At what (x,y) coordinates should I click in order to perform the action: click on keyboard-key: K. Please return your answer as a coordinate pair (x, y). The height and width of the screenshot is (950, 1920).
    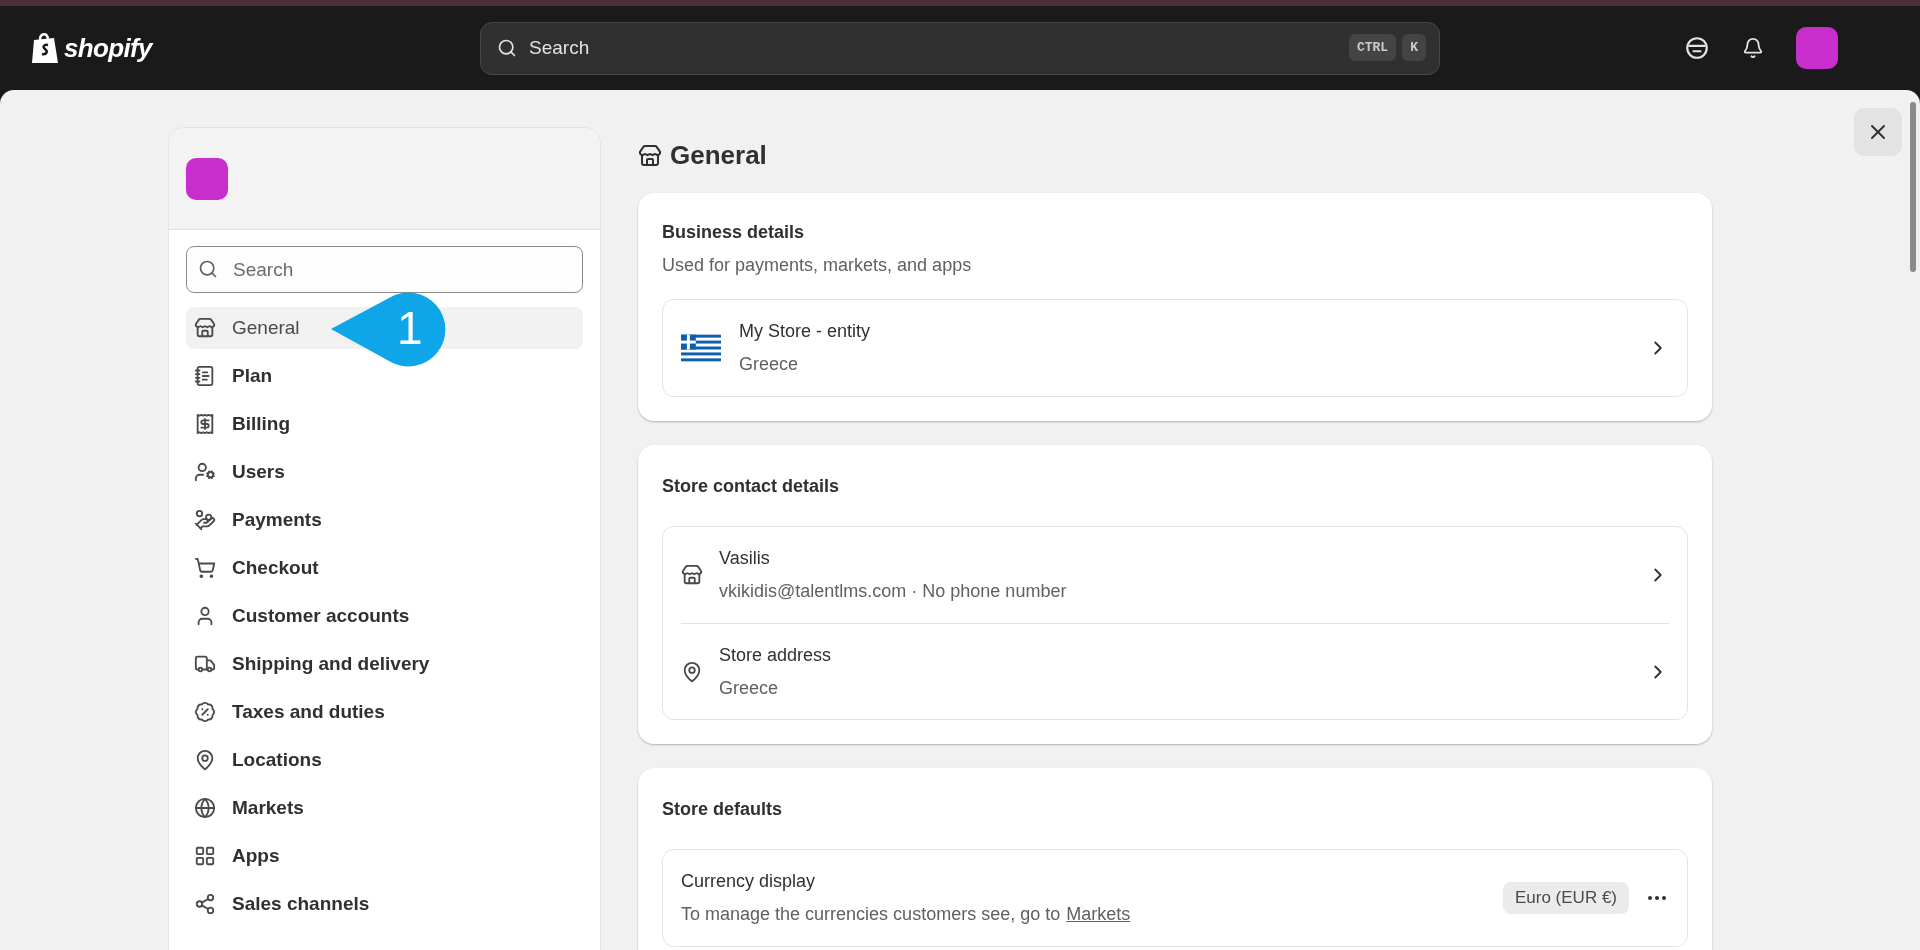
    Looking at the image, I should click on (1414, 47).